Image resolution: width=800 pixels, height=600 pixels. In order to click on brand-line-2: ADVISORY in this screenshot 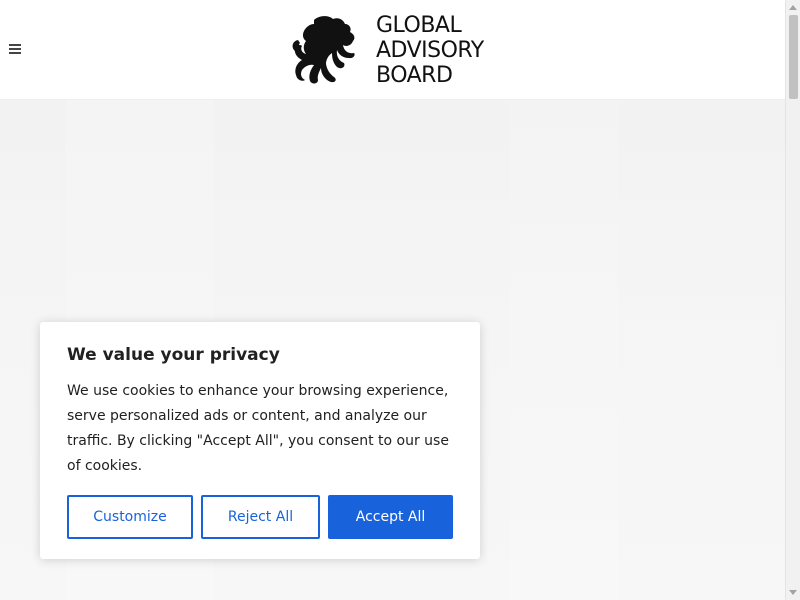, I will do `click(430, 50)`.